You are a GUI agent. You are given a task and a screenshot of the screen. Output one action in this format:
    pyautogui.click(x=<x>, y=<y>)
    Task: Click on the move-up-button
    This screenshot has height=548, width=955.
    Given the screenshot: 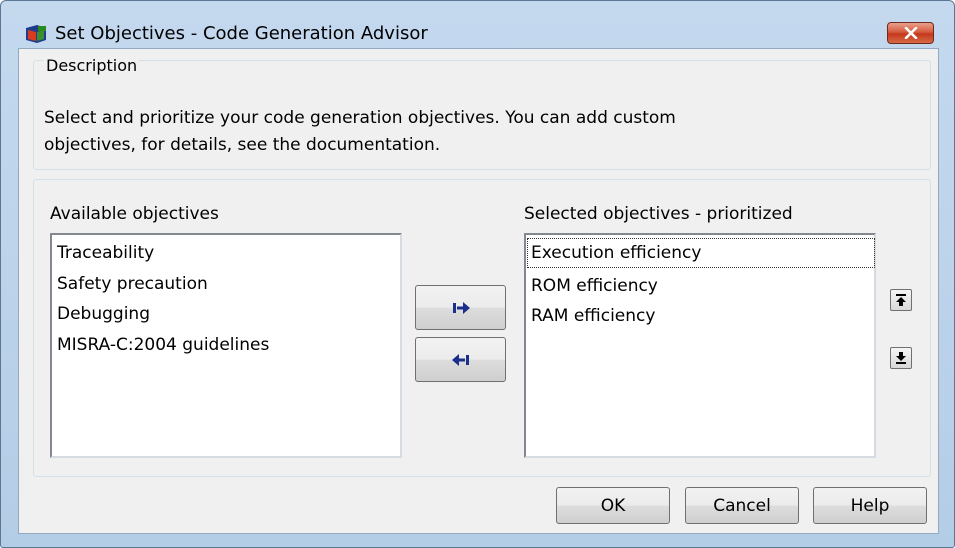 What is the action you would take?
    pyautogui.click(x=901, y=300)
    